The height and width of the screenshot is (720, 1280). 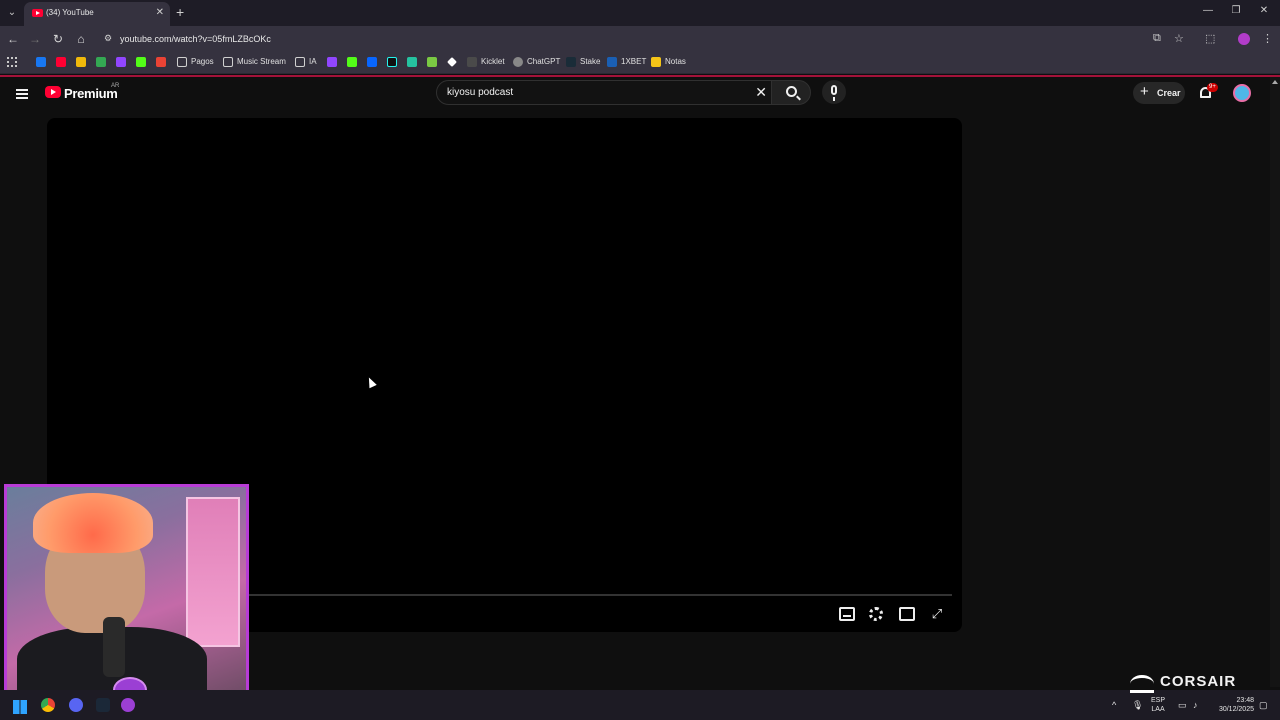 I want to click on bookmark-gmail-icon, so click(x=163, y=63).